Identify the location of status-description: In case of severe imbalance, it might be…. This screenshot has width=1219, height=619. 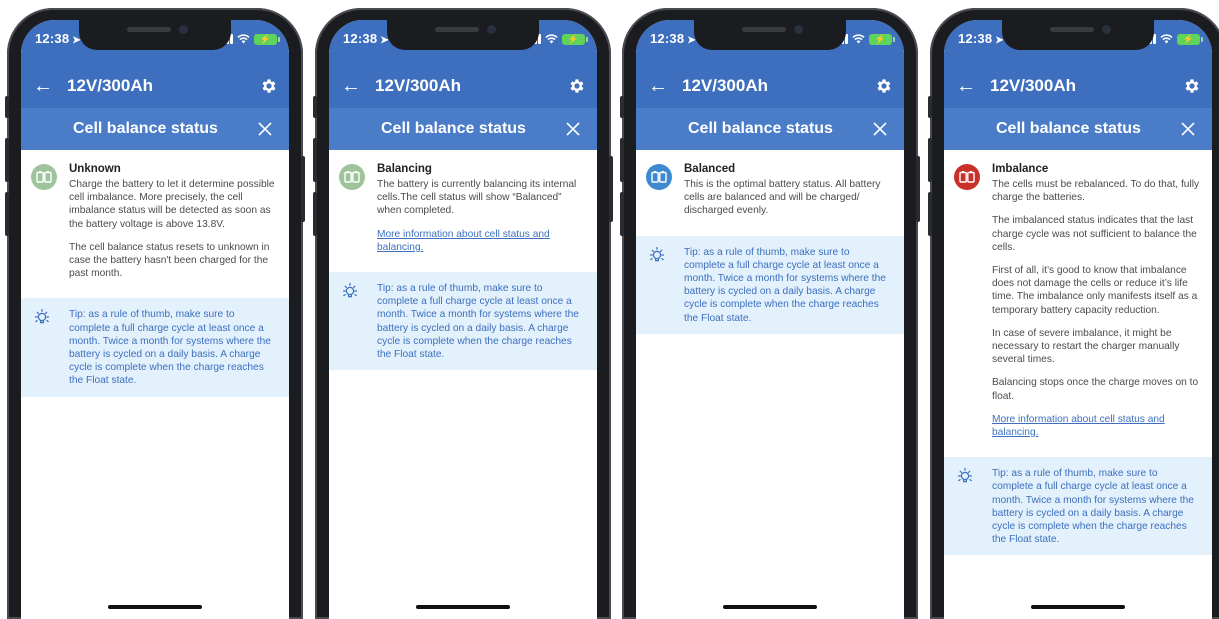
(1086, 346).